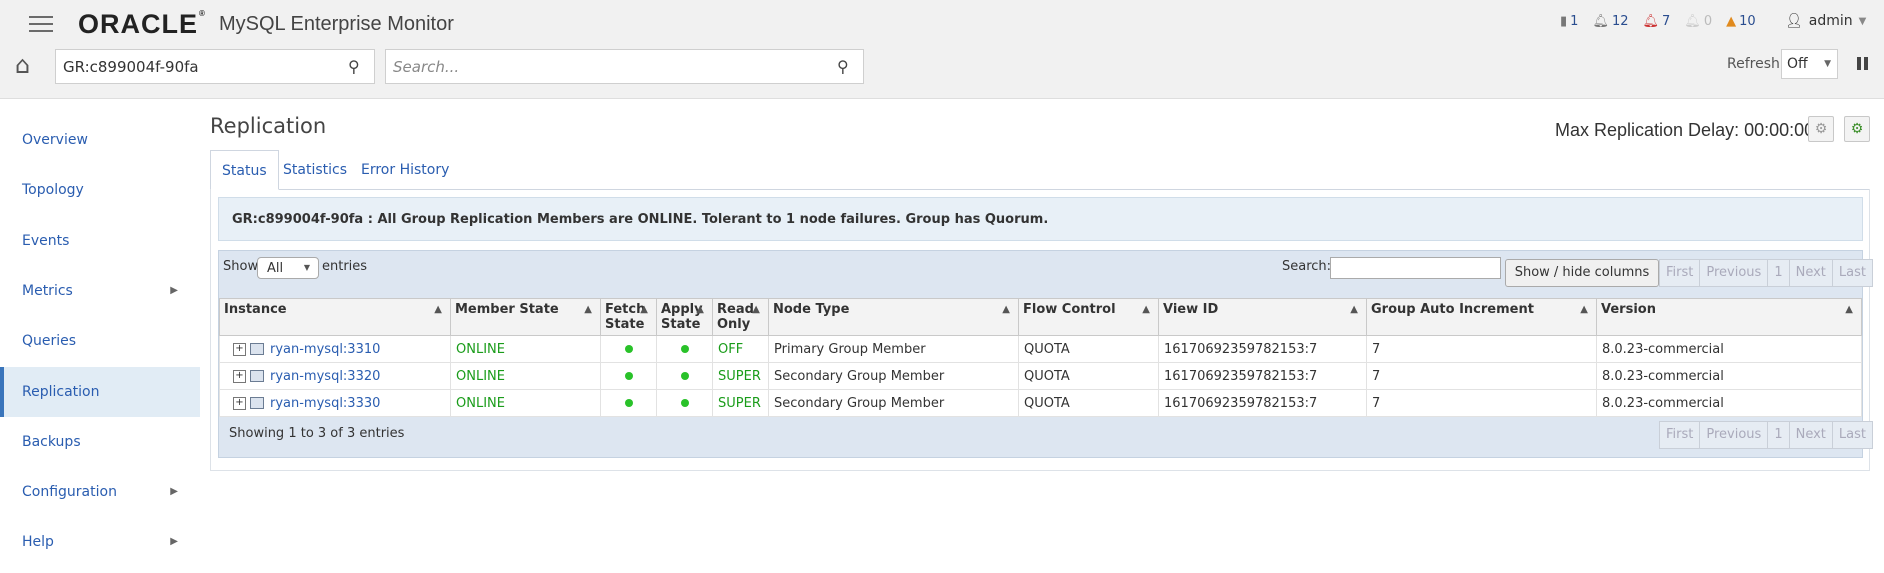 This screenshot has height=573, width=1884. What do you see at coordinates (1610, 21) in the screenshot?
I see `info-events-counter: 🔔︎ 12` at bounding box center [1610, 21].